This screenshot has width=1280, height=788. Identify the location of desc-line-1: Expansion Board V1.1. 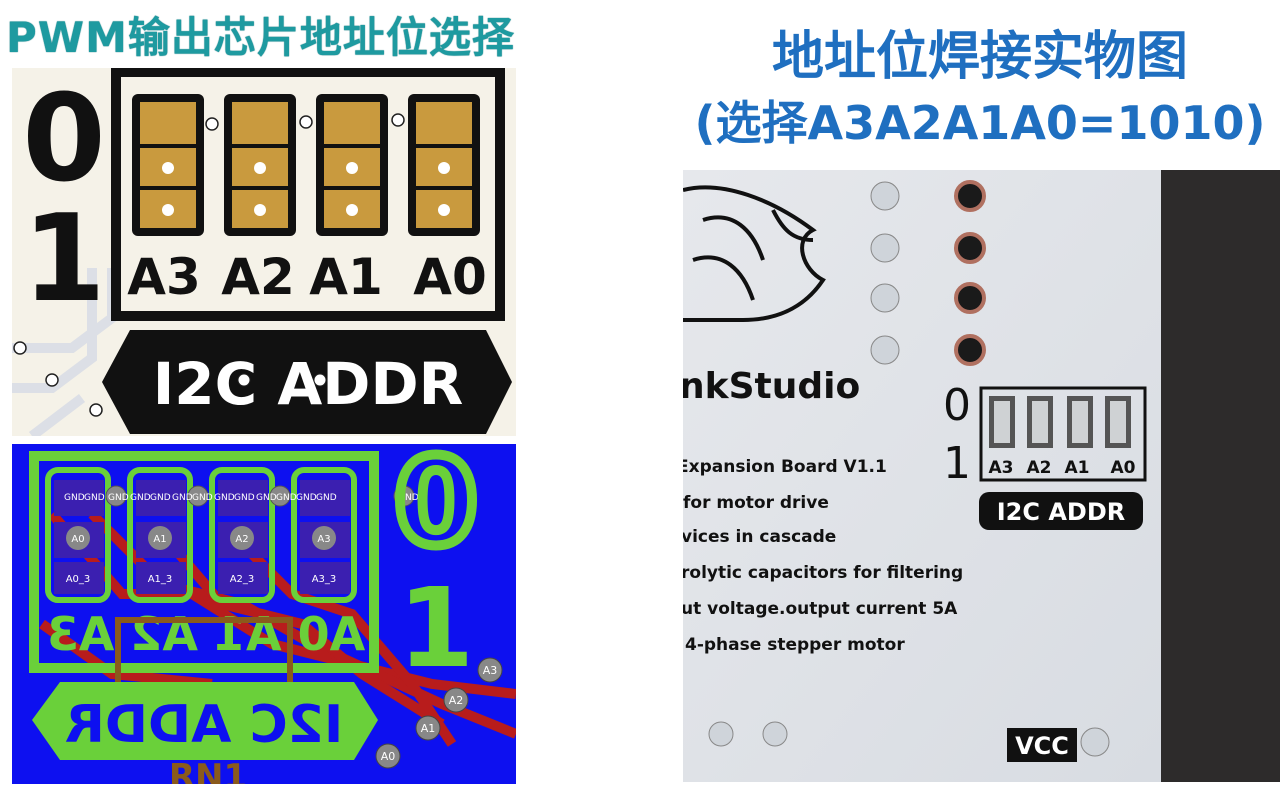
(785, 467).